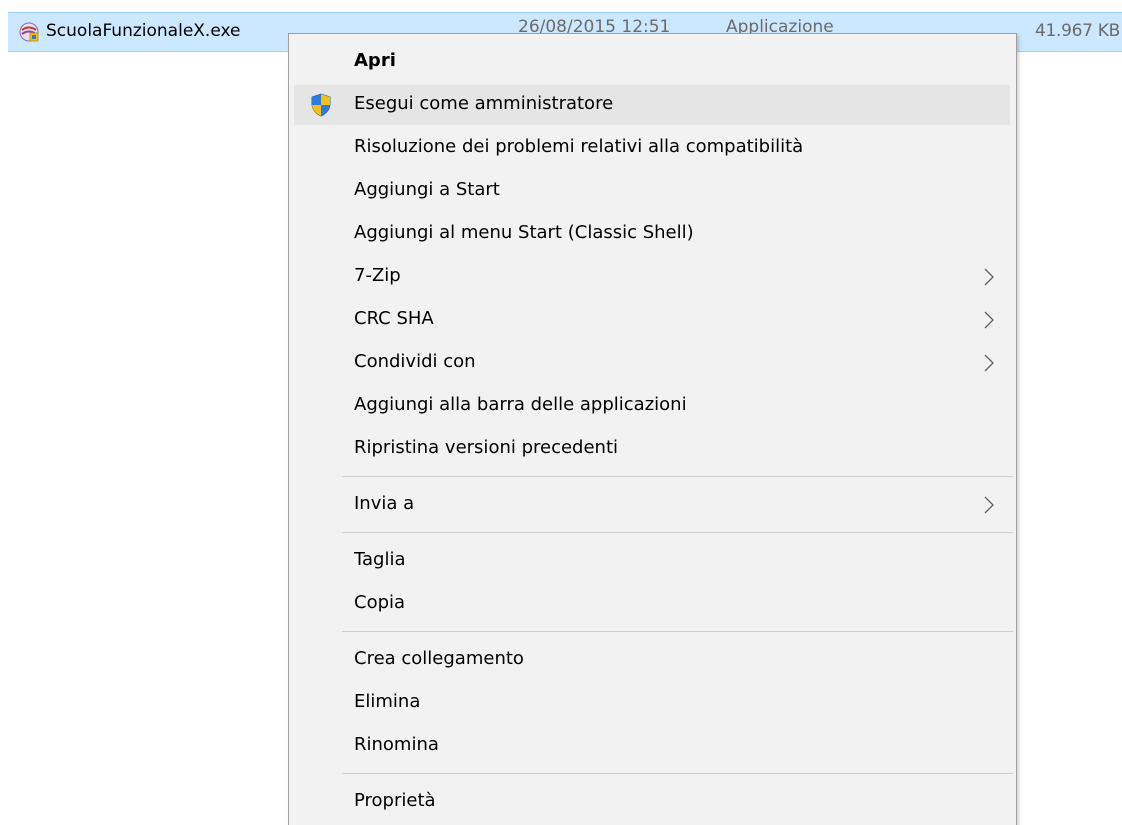  I want to click on menu-item-apri: Apri, so click(652, 62).